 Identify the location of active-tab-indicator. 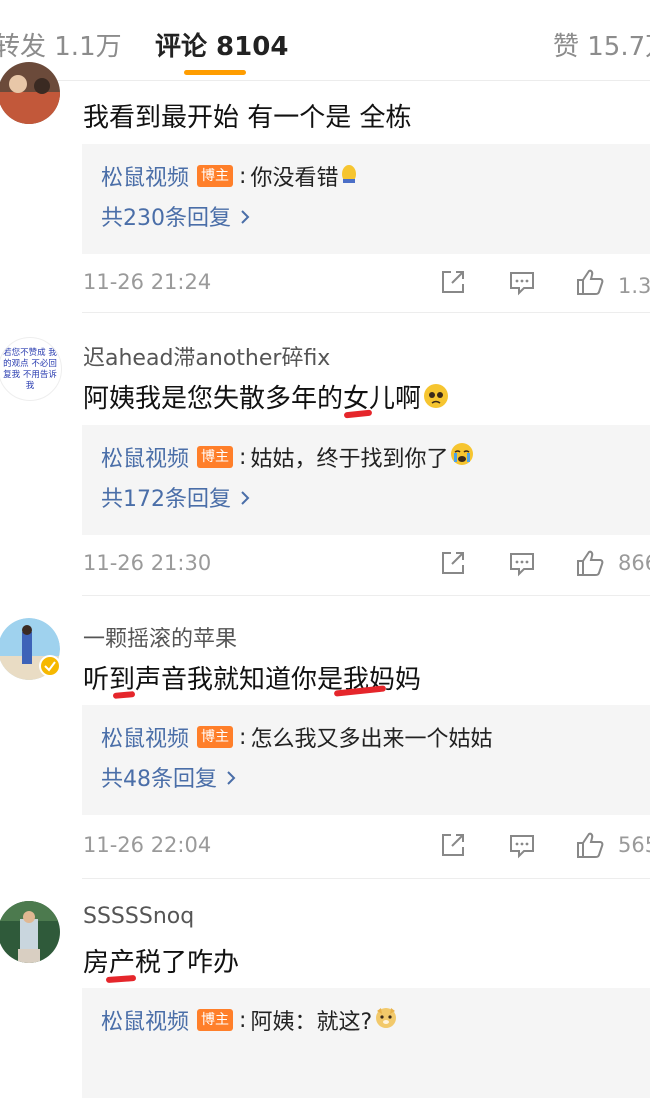
(215, 72).